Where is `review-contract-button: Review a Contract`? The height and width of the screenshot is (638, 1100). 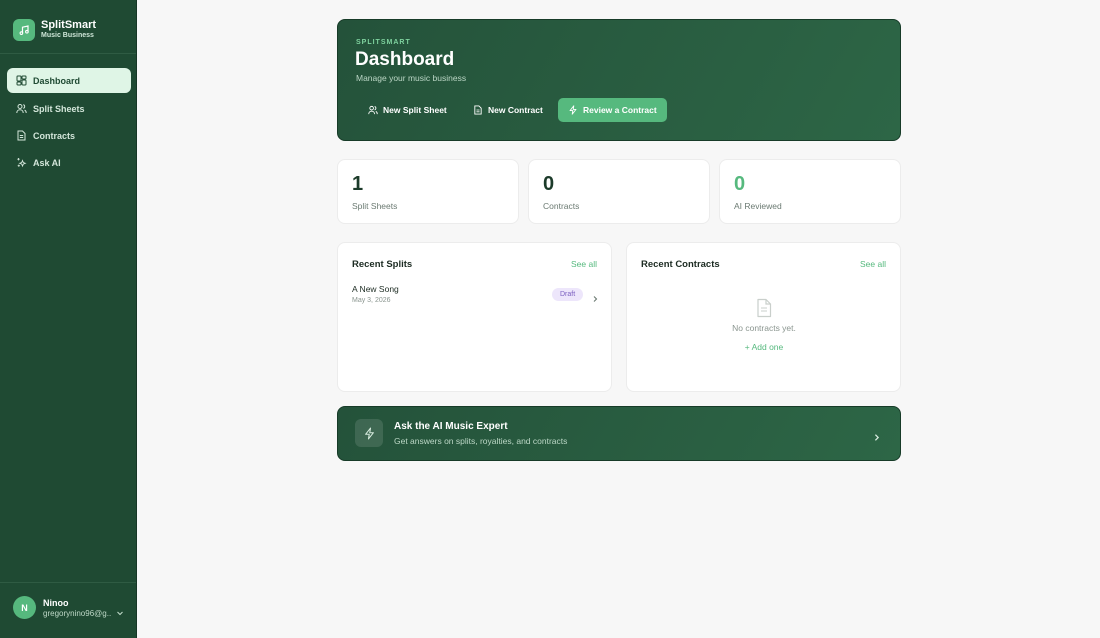 review-contract-button: Review a Contract is located at coordinates (612, 110).